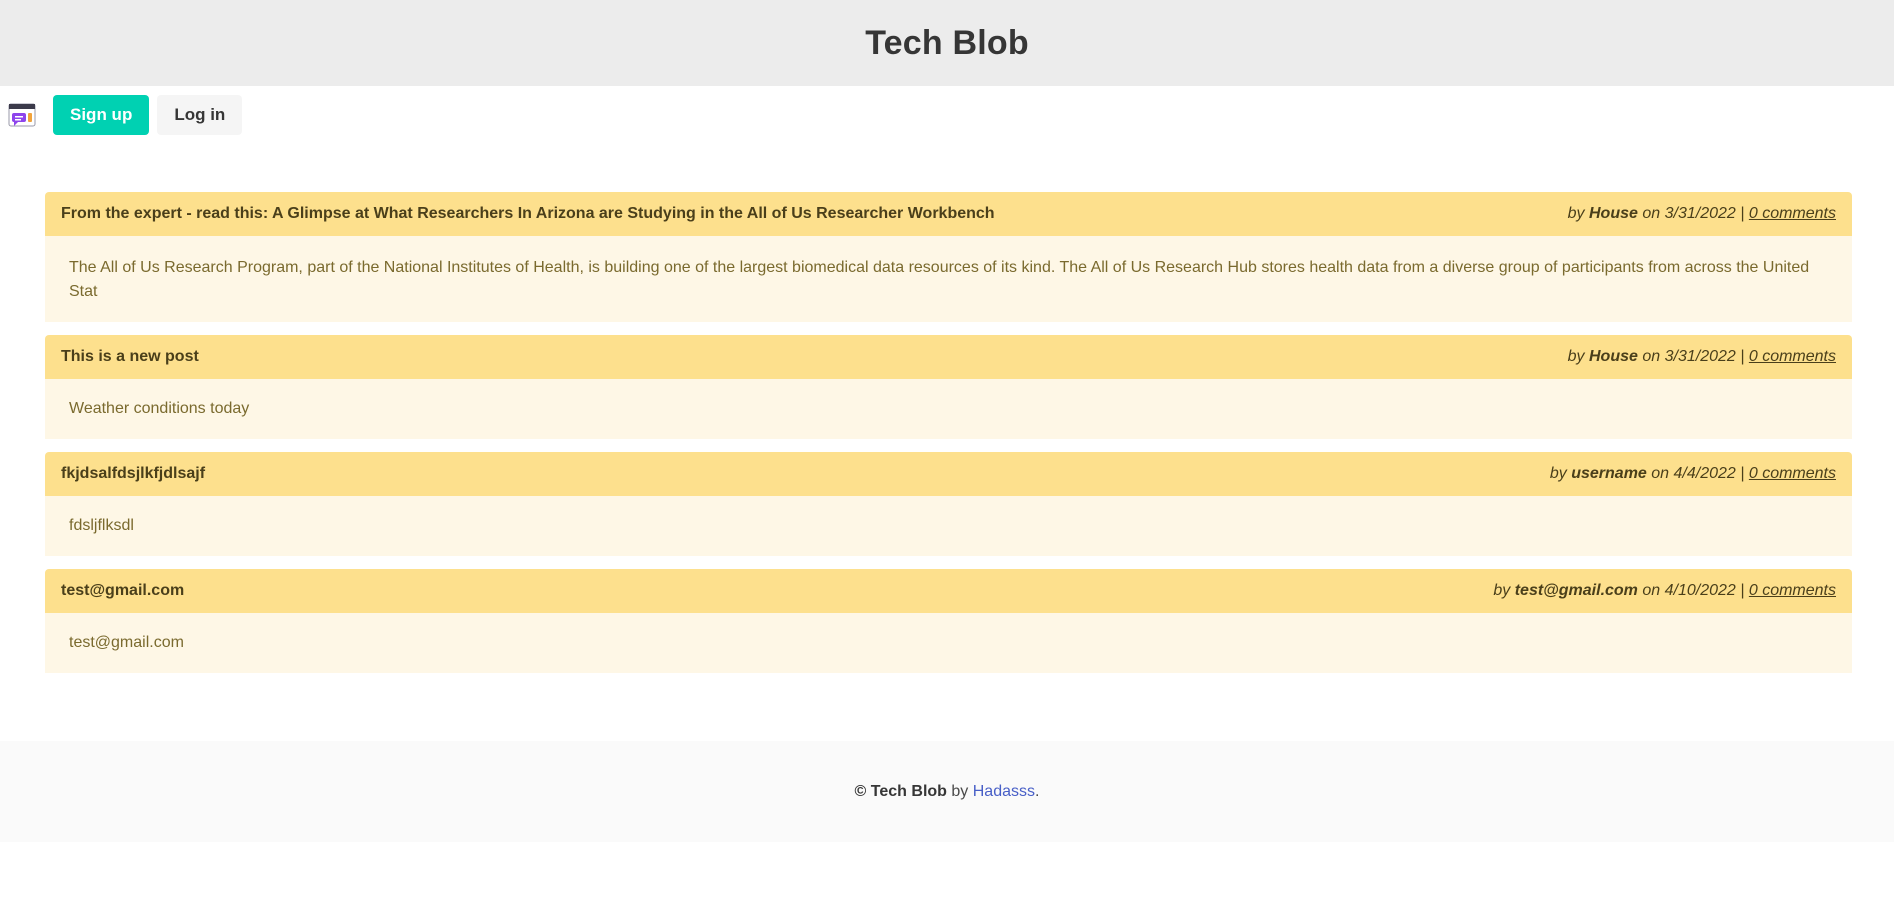  I want to click on site-title: Tech Blob, so click(947, 42).